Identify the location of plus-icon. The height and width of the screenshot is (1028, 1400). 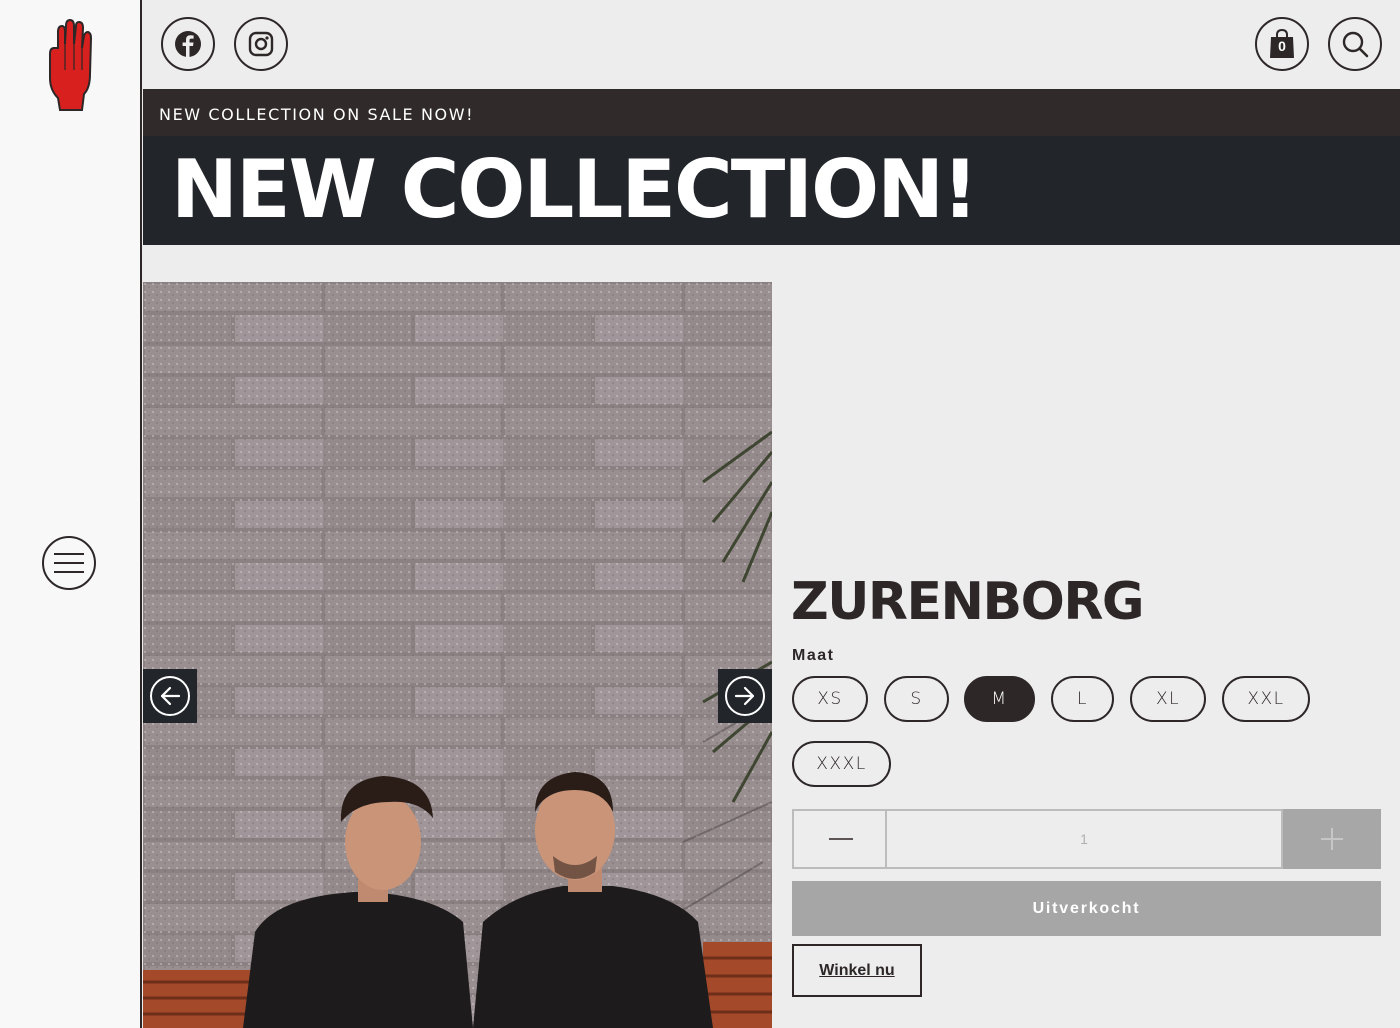
(1332, 839).